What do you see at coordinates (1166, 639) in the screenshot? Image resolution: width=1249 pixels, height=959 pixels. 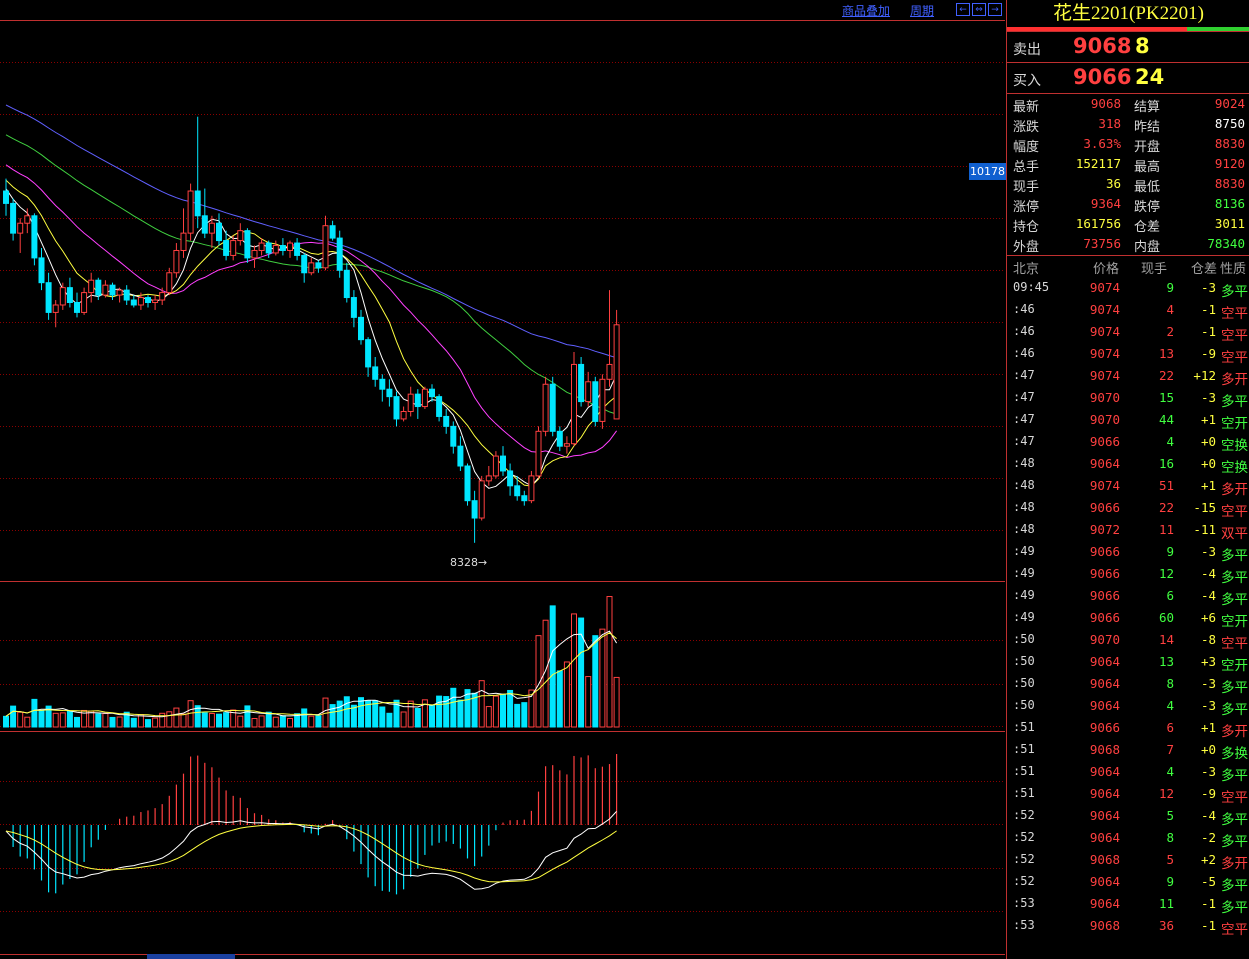 I see `tick-volume: 14` at bounding box center [1166, 639].